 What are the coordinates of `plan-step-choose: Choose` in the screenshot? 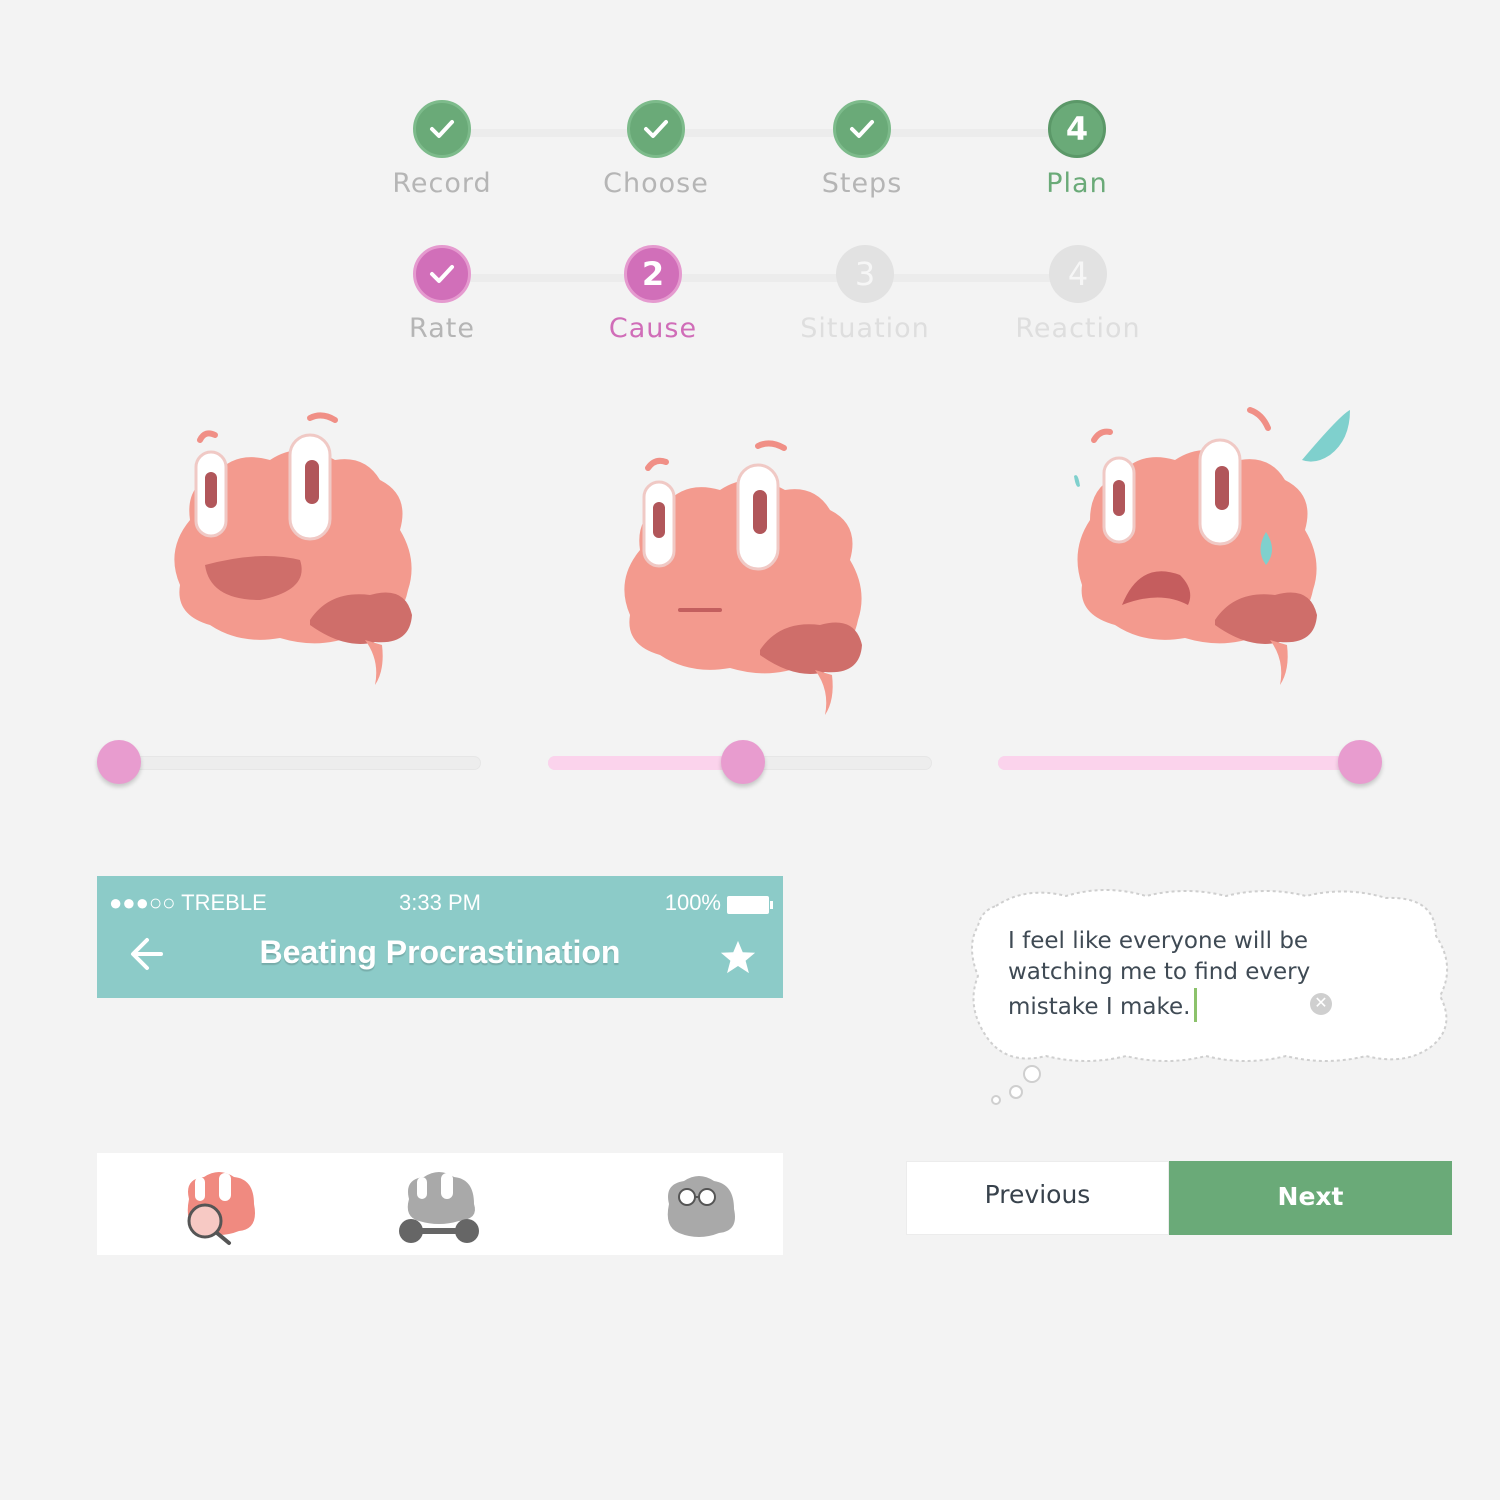 It's located at (656, 149).